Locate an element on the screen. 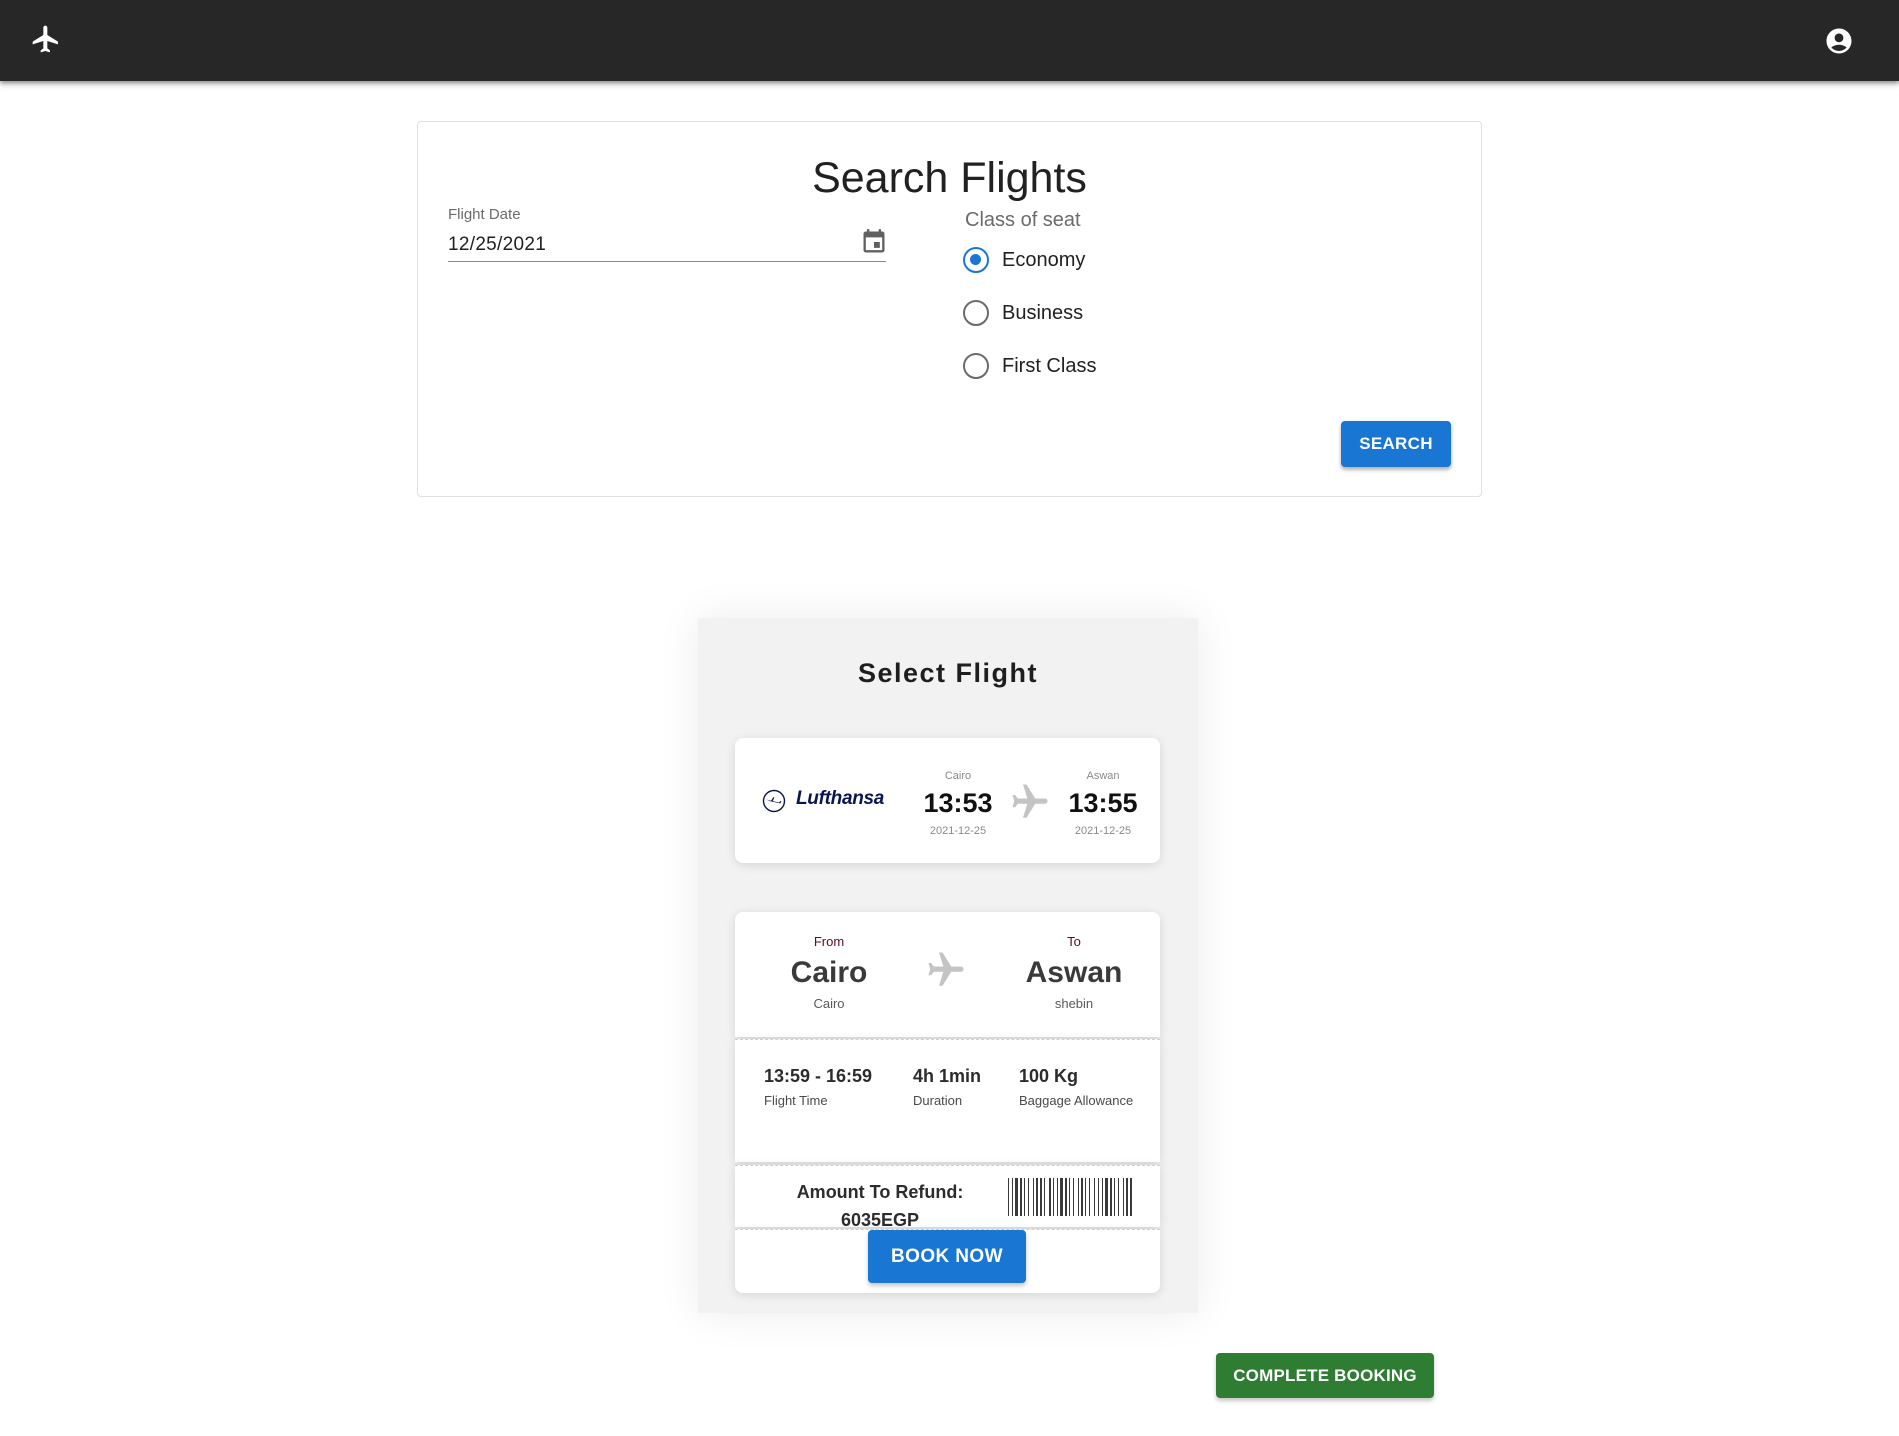  to-city: Aswan is located at coordinates (1074, 972).